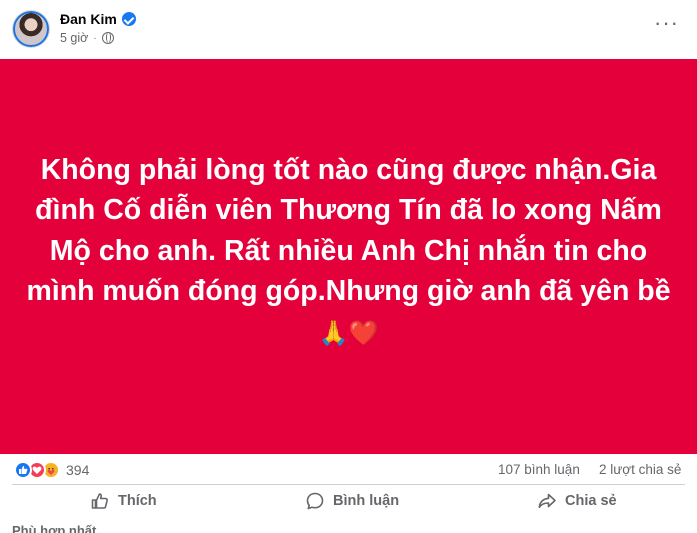 Image resolution: width=697 pixels, height=533 pixels. I want to click on reaction-count: 394, so click(78, 470).